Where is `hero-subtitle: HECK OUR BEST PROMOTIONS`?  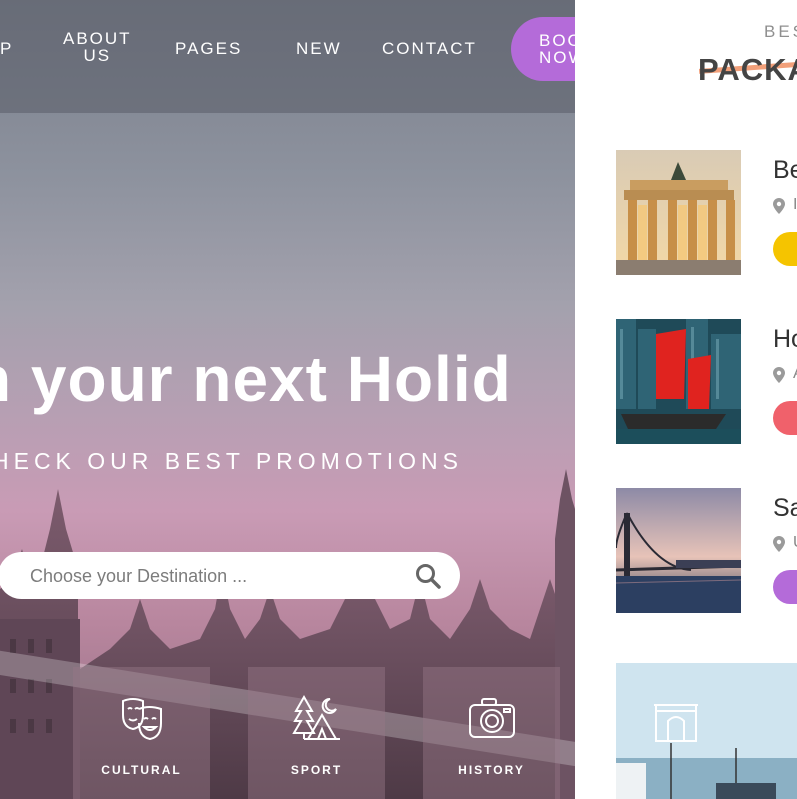 hero-subtitle: HECK OUR BEST PROMOTIONS is located at coordinates (287, 461).